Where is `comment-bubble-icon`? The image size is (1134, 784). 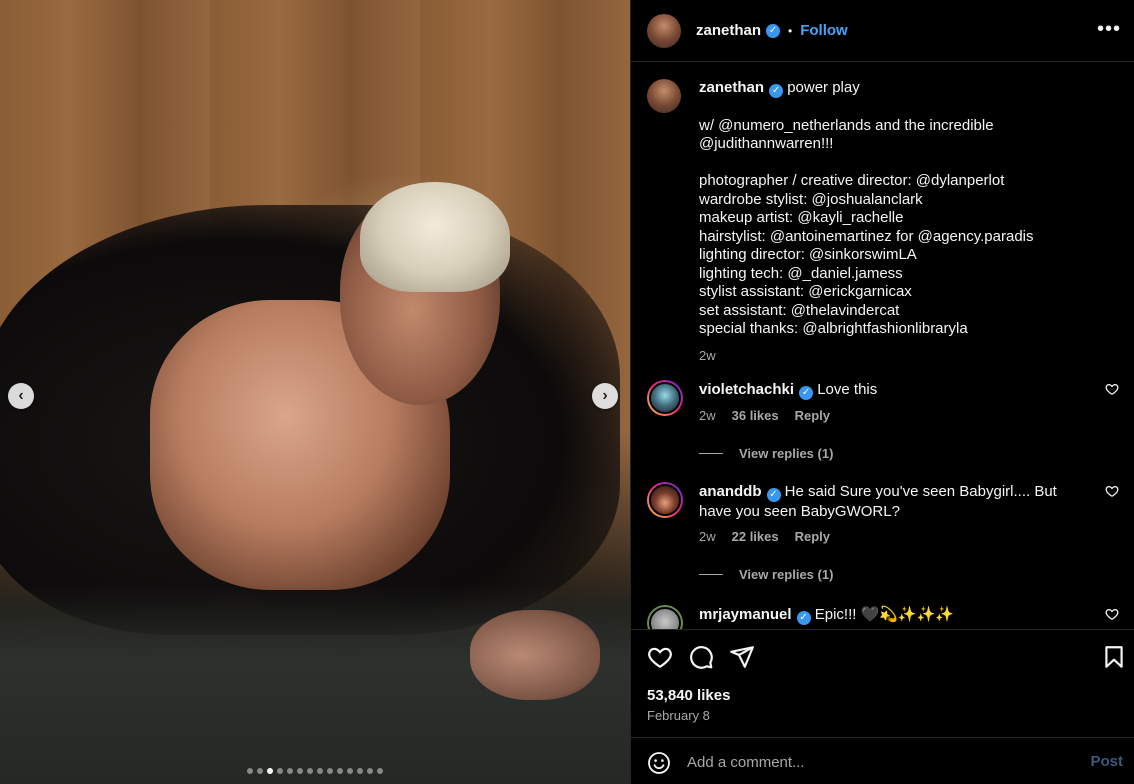
comment-bubble-icon is located at coordinates (701, 657).